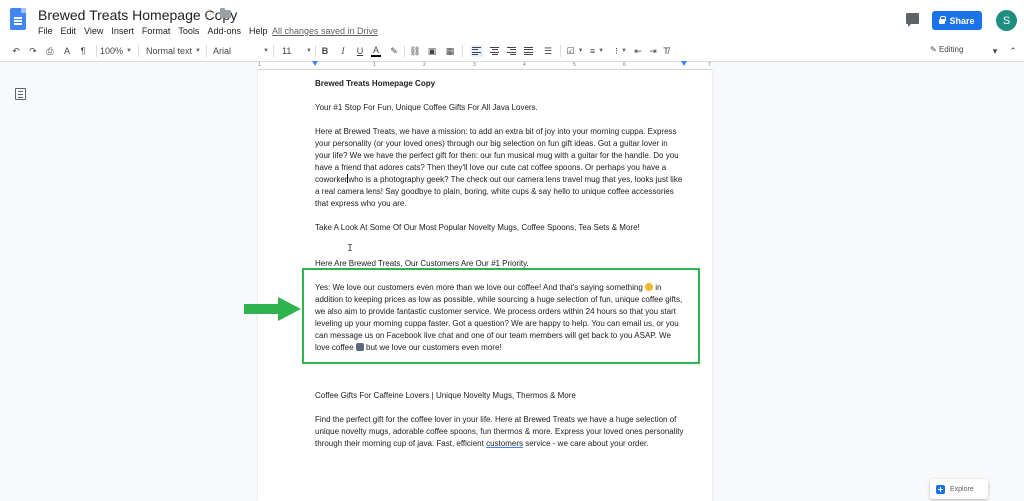  Describe the element at coordinates (638, 51) in the screenshot. I see `decrease-indent-icon: ⇤` at that location.